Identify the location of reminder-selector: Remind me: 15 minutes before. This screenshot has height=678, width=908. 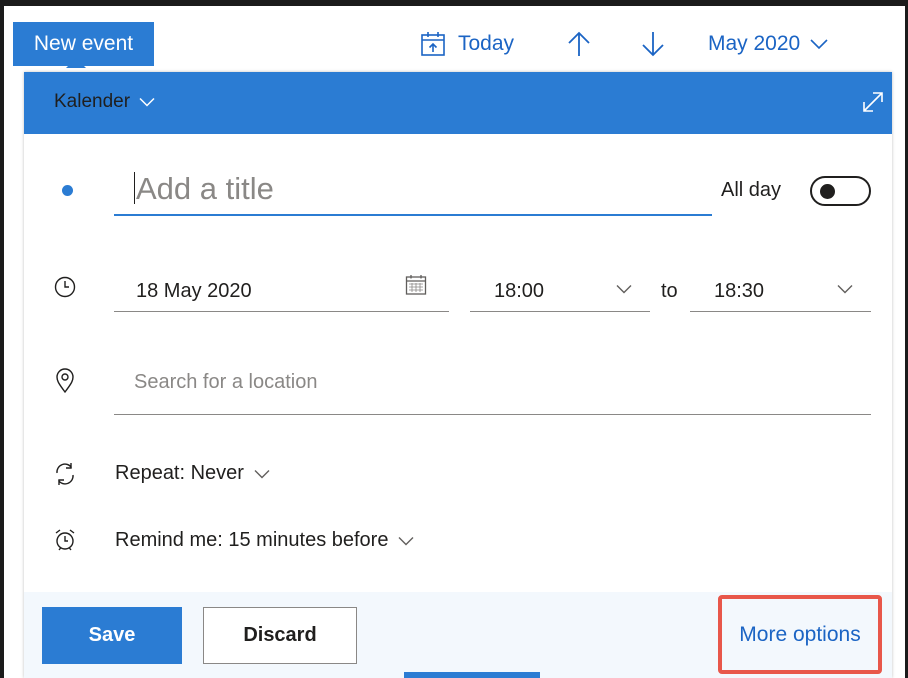
(264, 540).